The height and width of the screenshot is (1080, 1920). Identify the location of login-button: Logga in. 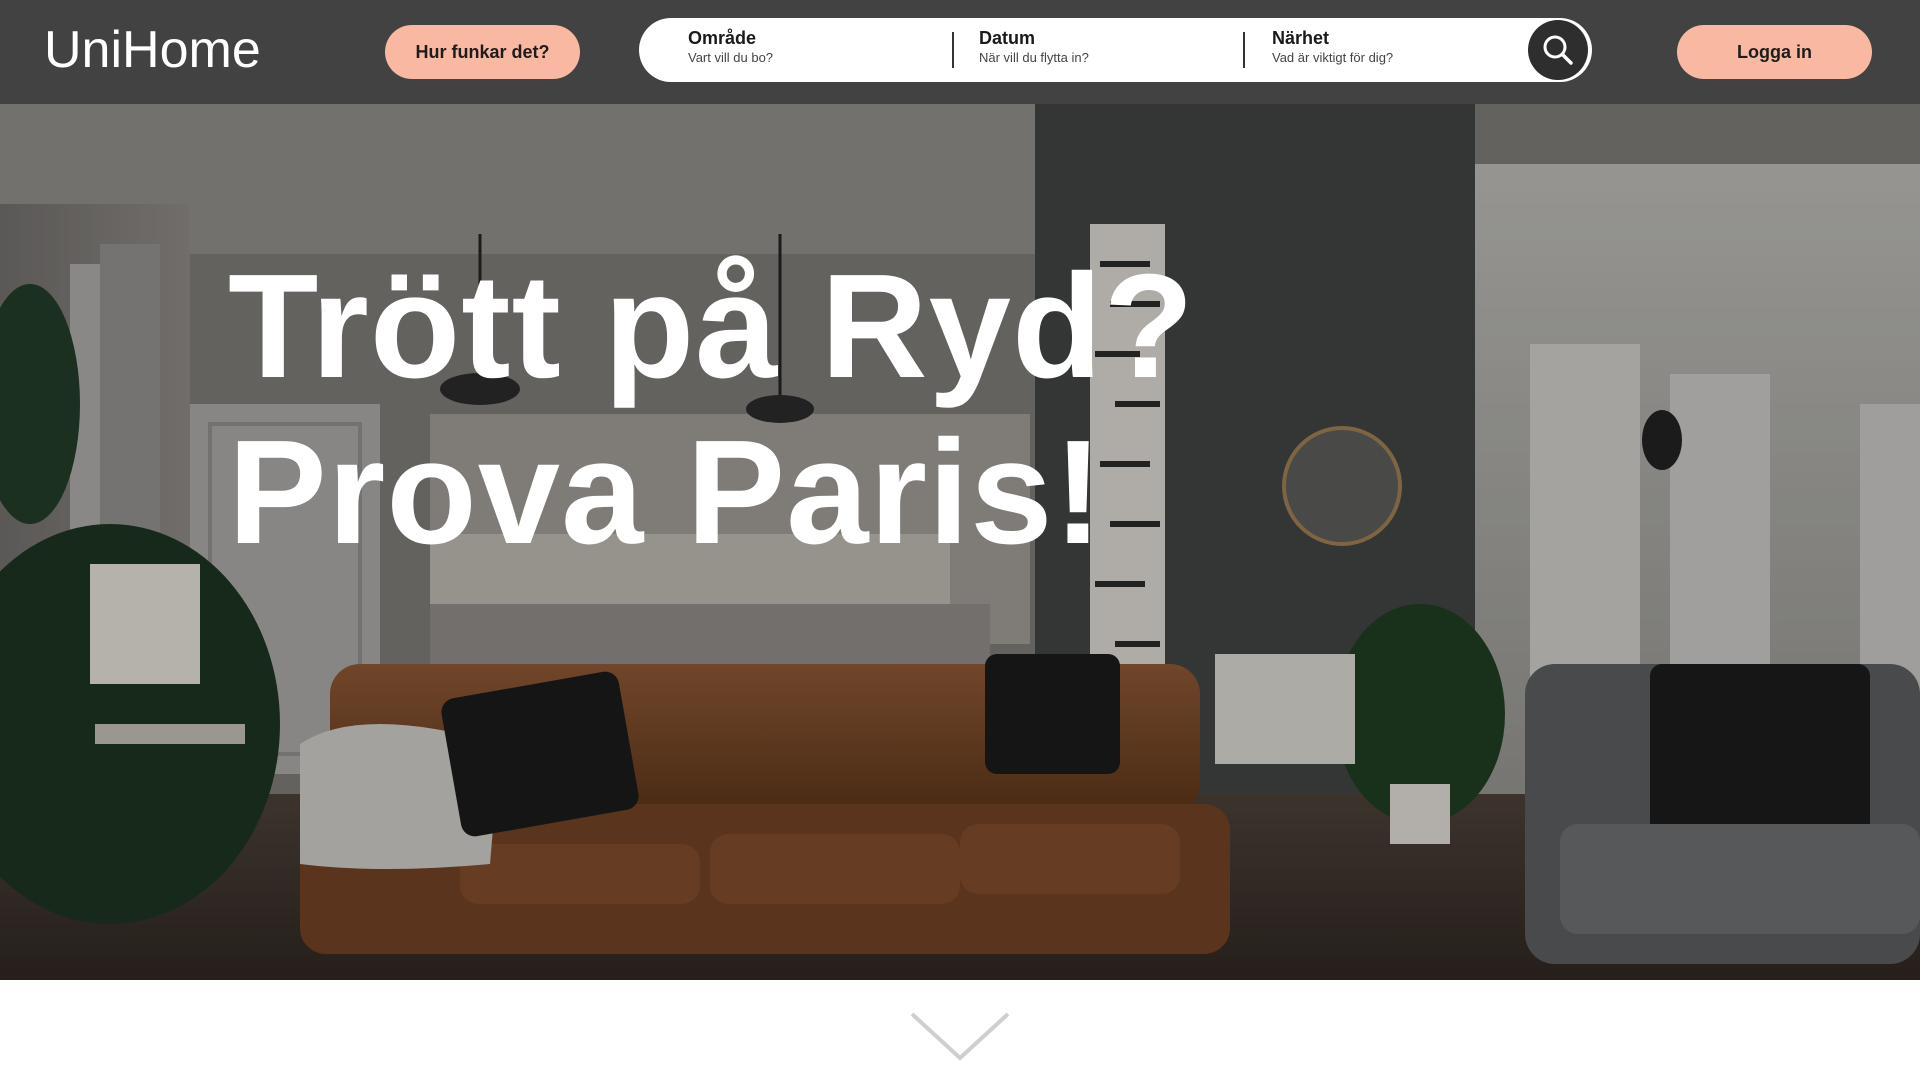
(1774, 52).